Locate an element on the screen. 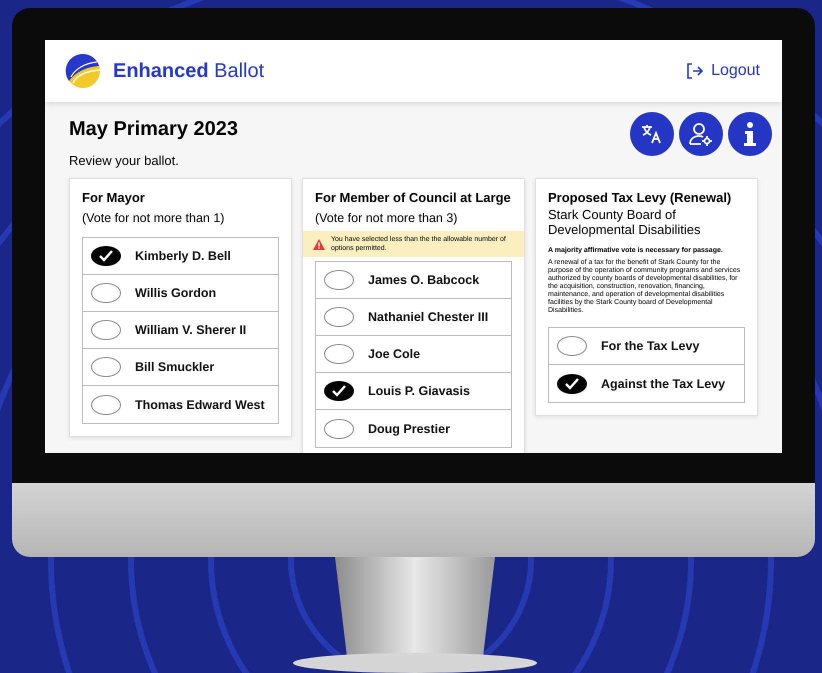 This screenshot has width=822, height=673. contest-title: For Mayor is located at coordinates (114, 197).